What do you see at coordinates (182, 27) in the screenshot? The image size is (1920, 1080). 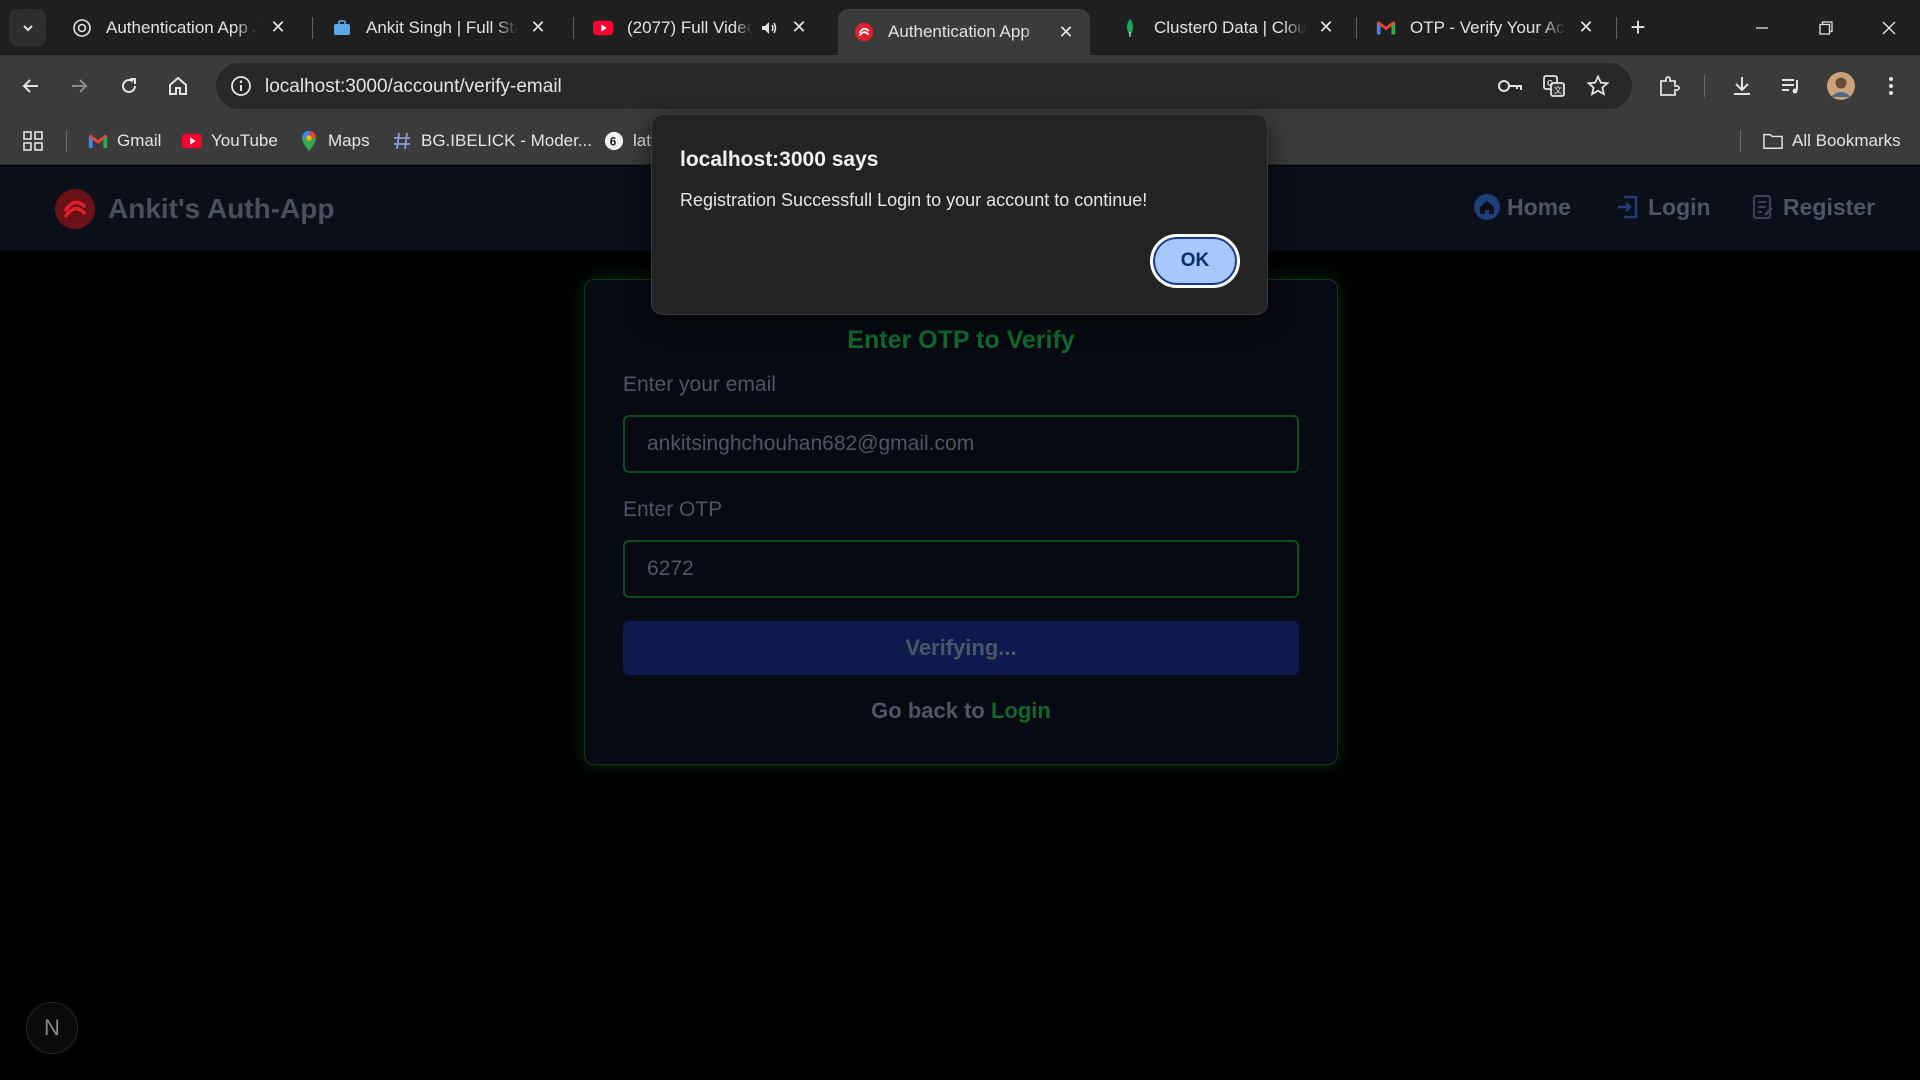 I see `tab-title: Authentication App JS` at bounding box center [182, 27].